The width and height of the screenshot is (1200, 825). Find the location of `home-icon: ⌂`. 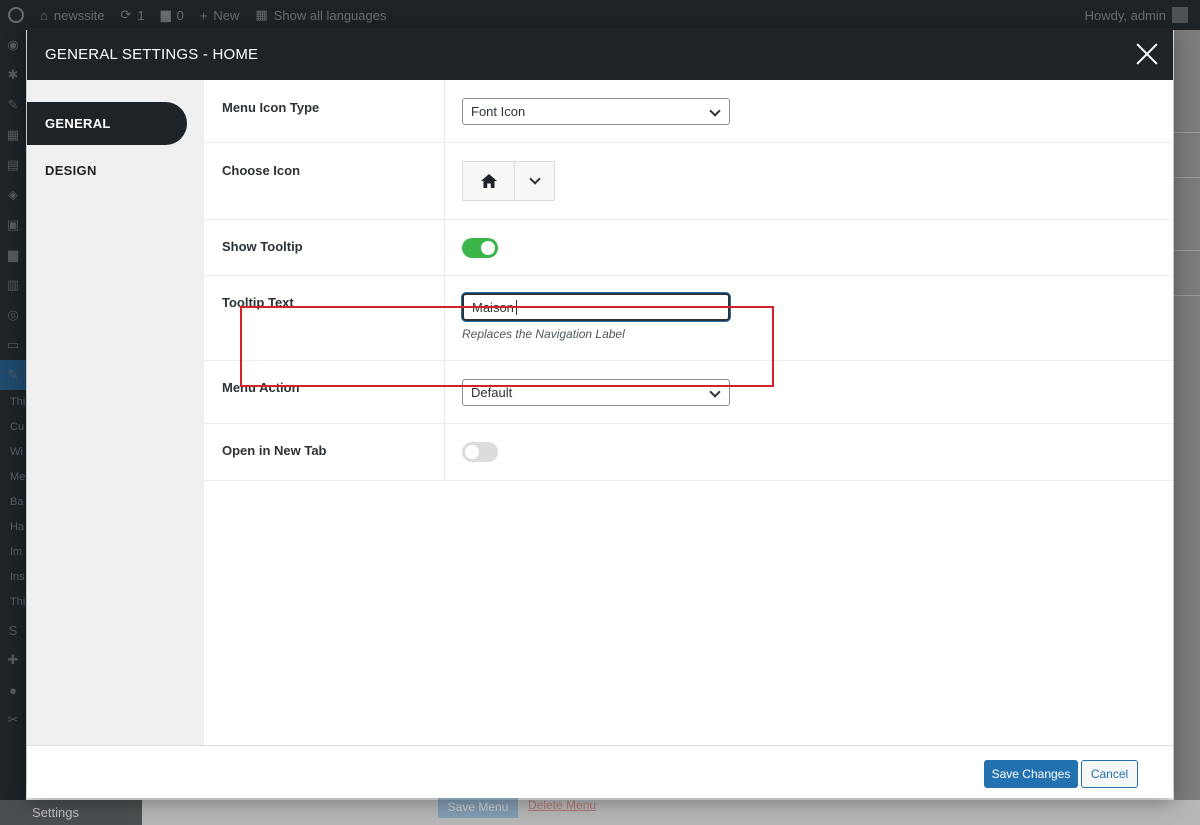

home-icon: ⌂ is located at coordinates (44, 15).